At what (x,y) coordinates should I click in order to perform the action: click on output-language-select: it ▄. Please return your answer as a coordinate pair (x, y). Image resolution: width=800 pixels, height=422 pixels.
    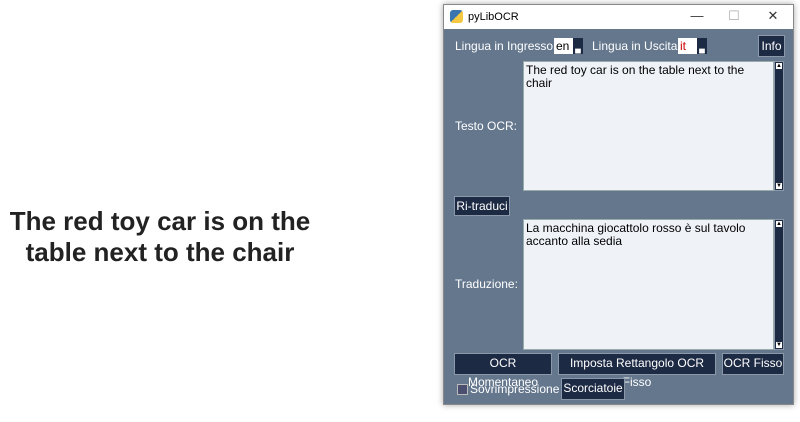
    Looking at the image, I should click on (692, 46).